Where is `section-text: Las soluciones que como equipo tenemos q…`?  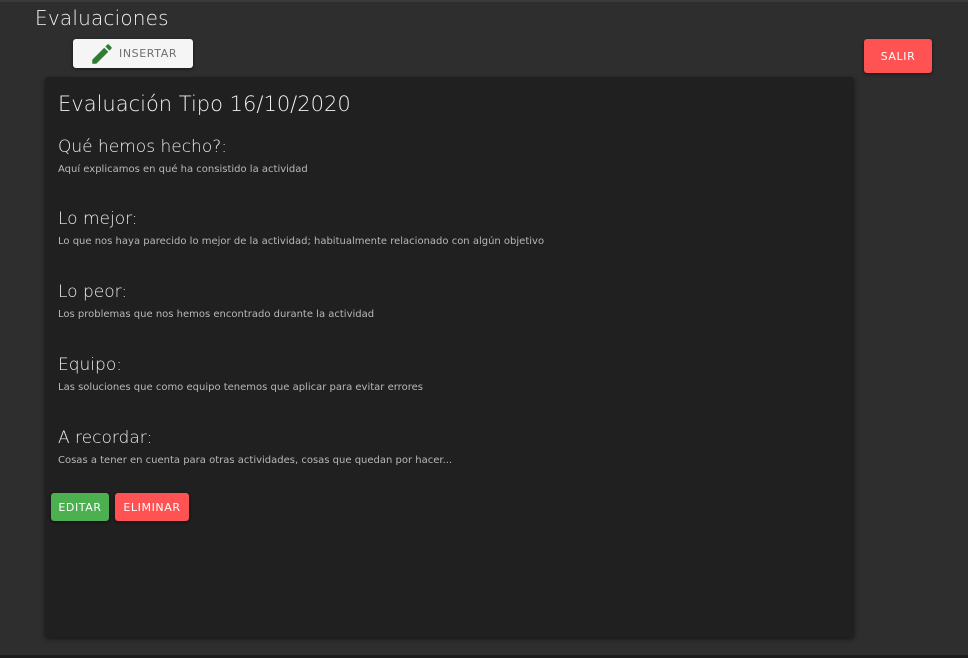
section-text: Las soluciones que como equipo tenemos q… is located at coordinates (240, 387).